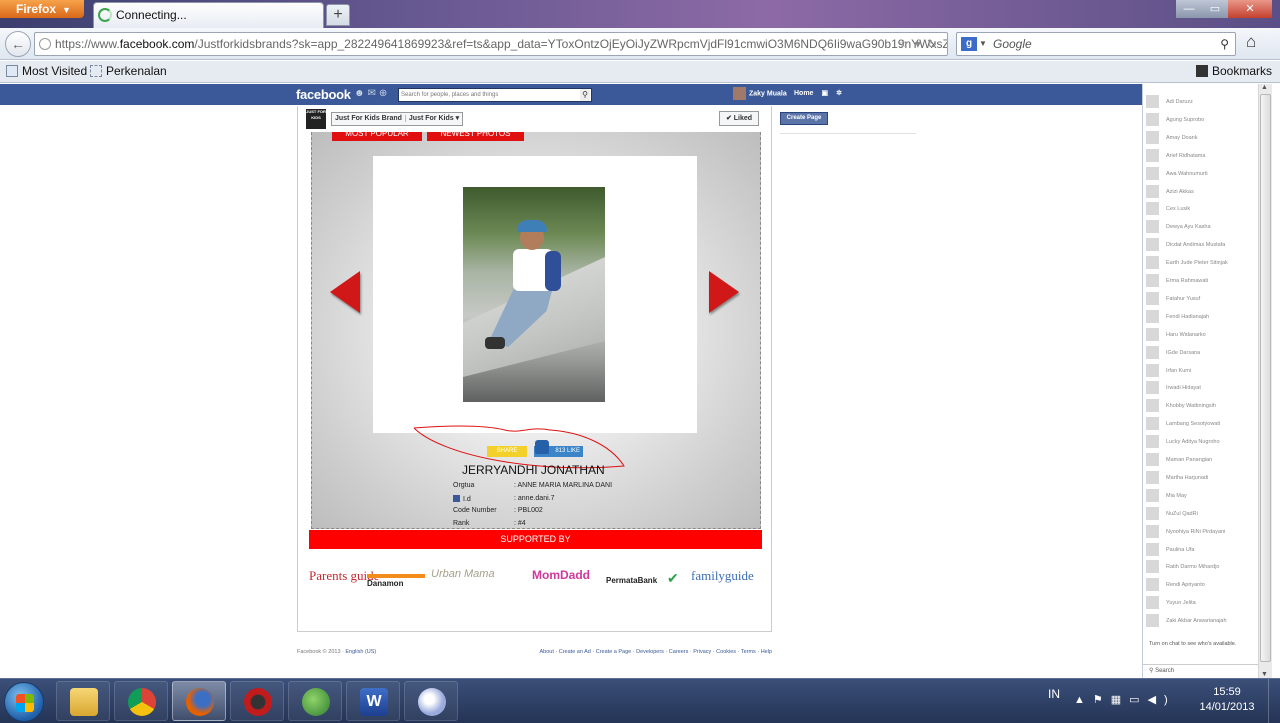 The image size is (1280, 723). I want to click on chat-friend-item: Khobby Wattiningsih, so click(1201, 406).